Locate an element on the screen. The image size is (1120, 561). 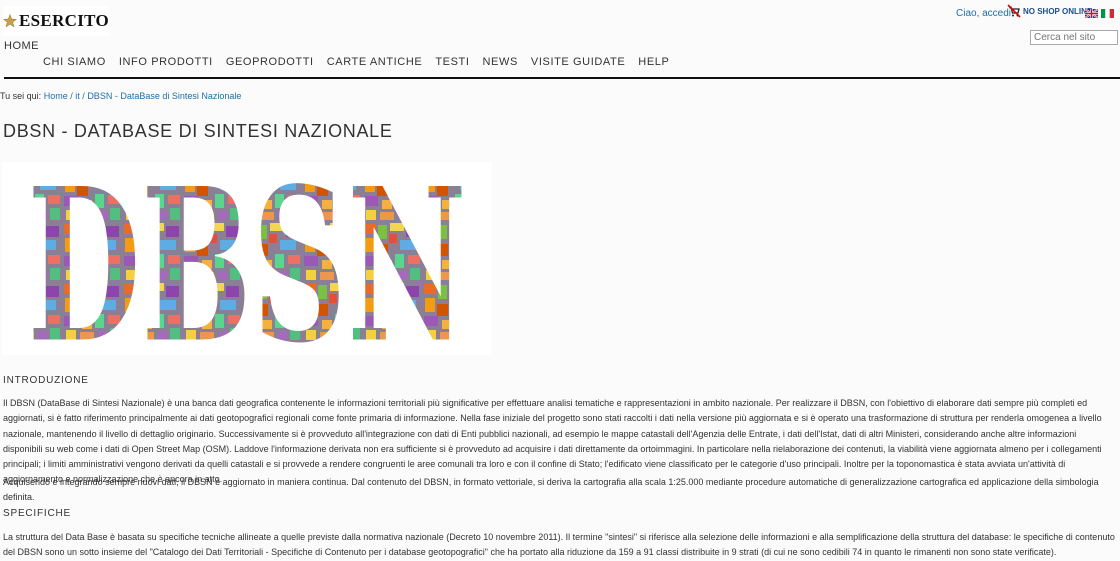
breadcrumb-prefix: Tu sei qui: is located at coordinates (21, 96).